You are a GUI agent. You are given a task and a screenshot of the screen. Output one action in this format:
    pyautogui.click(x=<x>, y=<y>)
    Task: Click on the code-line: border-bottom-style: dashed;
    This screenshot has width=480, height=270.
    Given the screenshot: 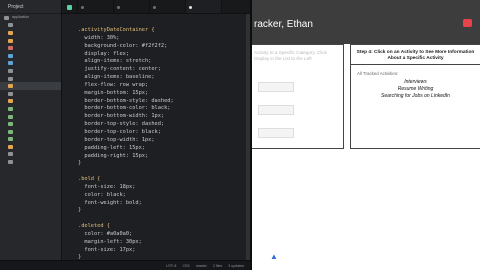 What is the action you would take?
    pyautogui.click(x=162, y=102)
    